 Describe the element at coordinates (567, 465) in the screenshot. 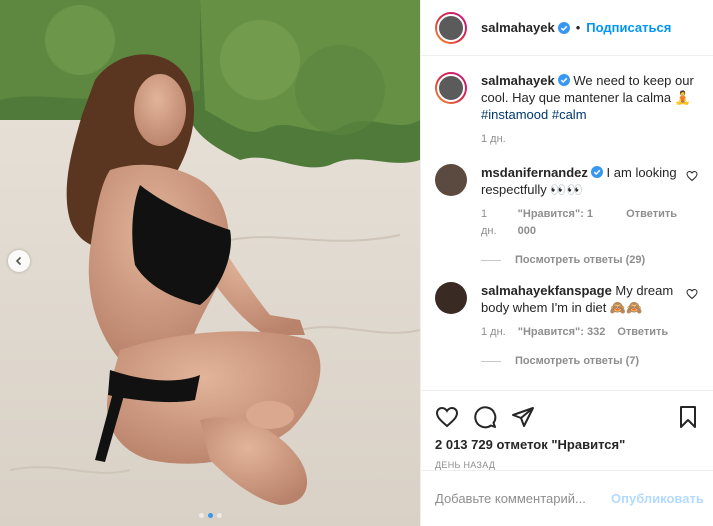

I see `post-timestamp: ДЕНЬ НАЗАД` at that location.